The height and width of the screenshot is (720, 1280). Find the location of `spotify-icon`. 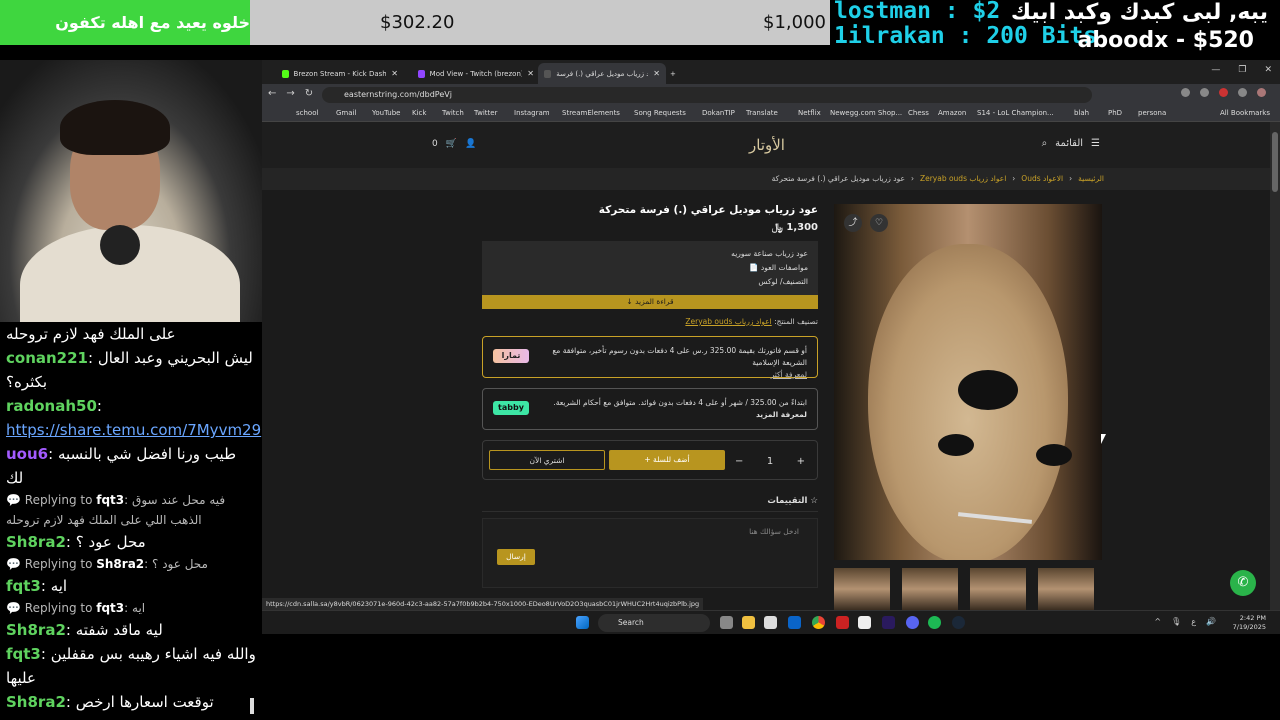

spotify-icon is located at coordinates (934, 622).